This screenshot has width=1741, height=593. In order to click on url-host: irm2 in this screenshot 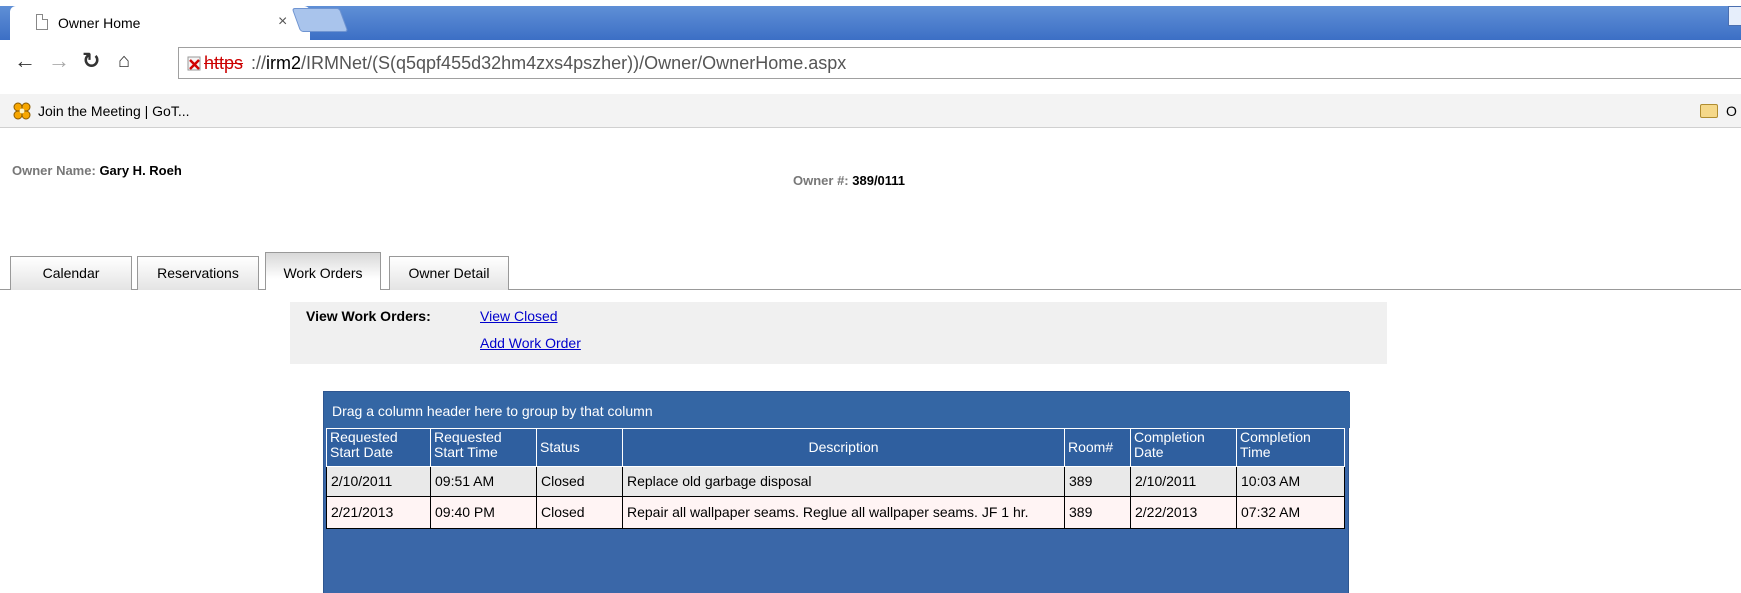, I will do `click(284, 63)`.